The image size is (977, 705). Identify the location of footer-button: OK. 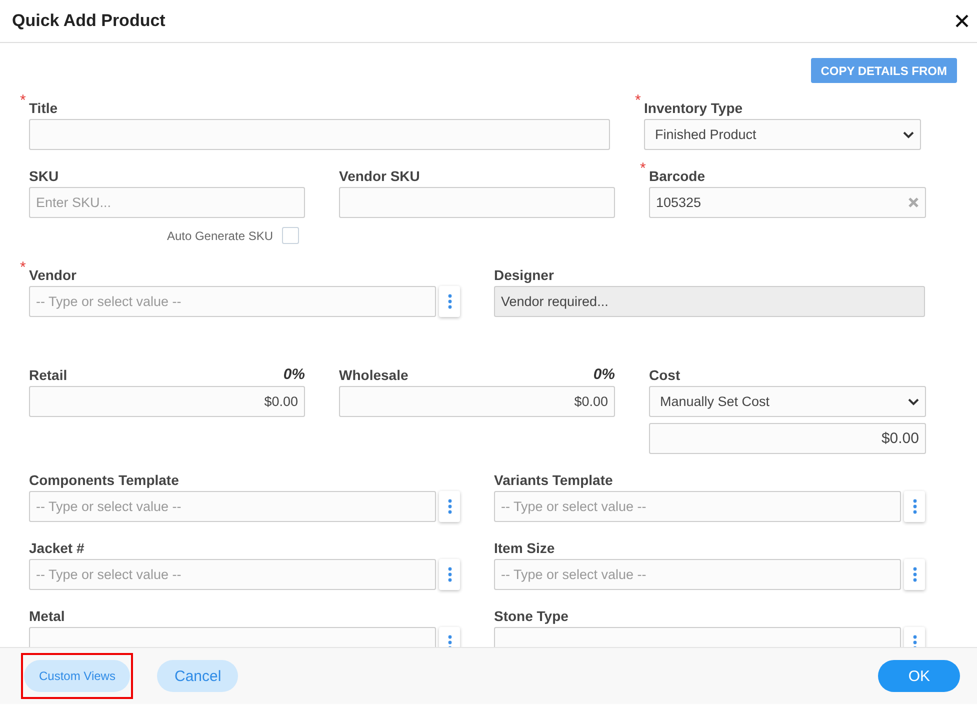
(919, 676).